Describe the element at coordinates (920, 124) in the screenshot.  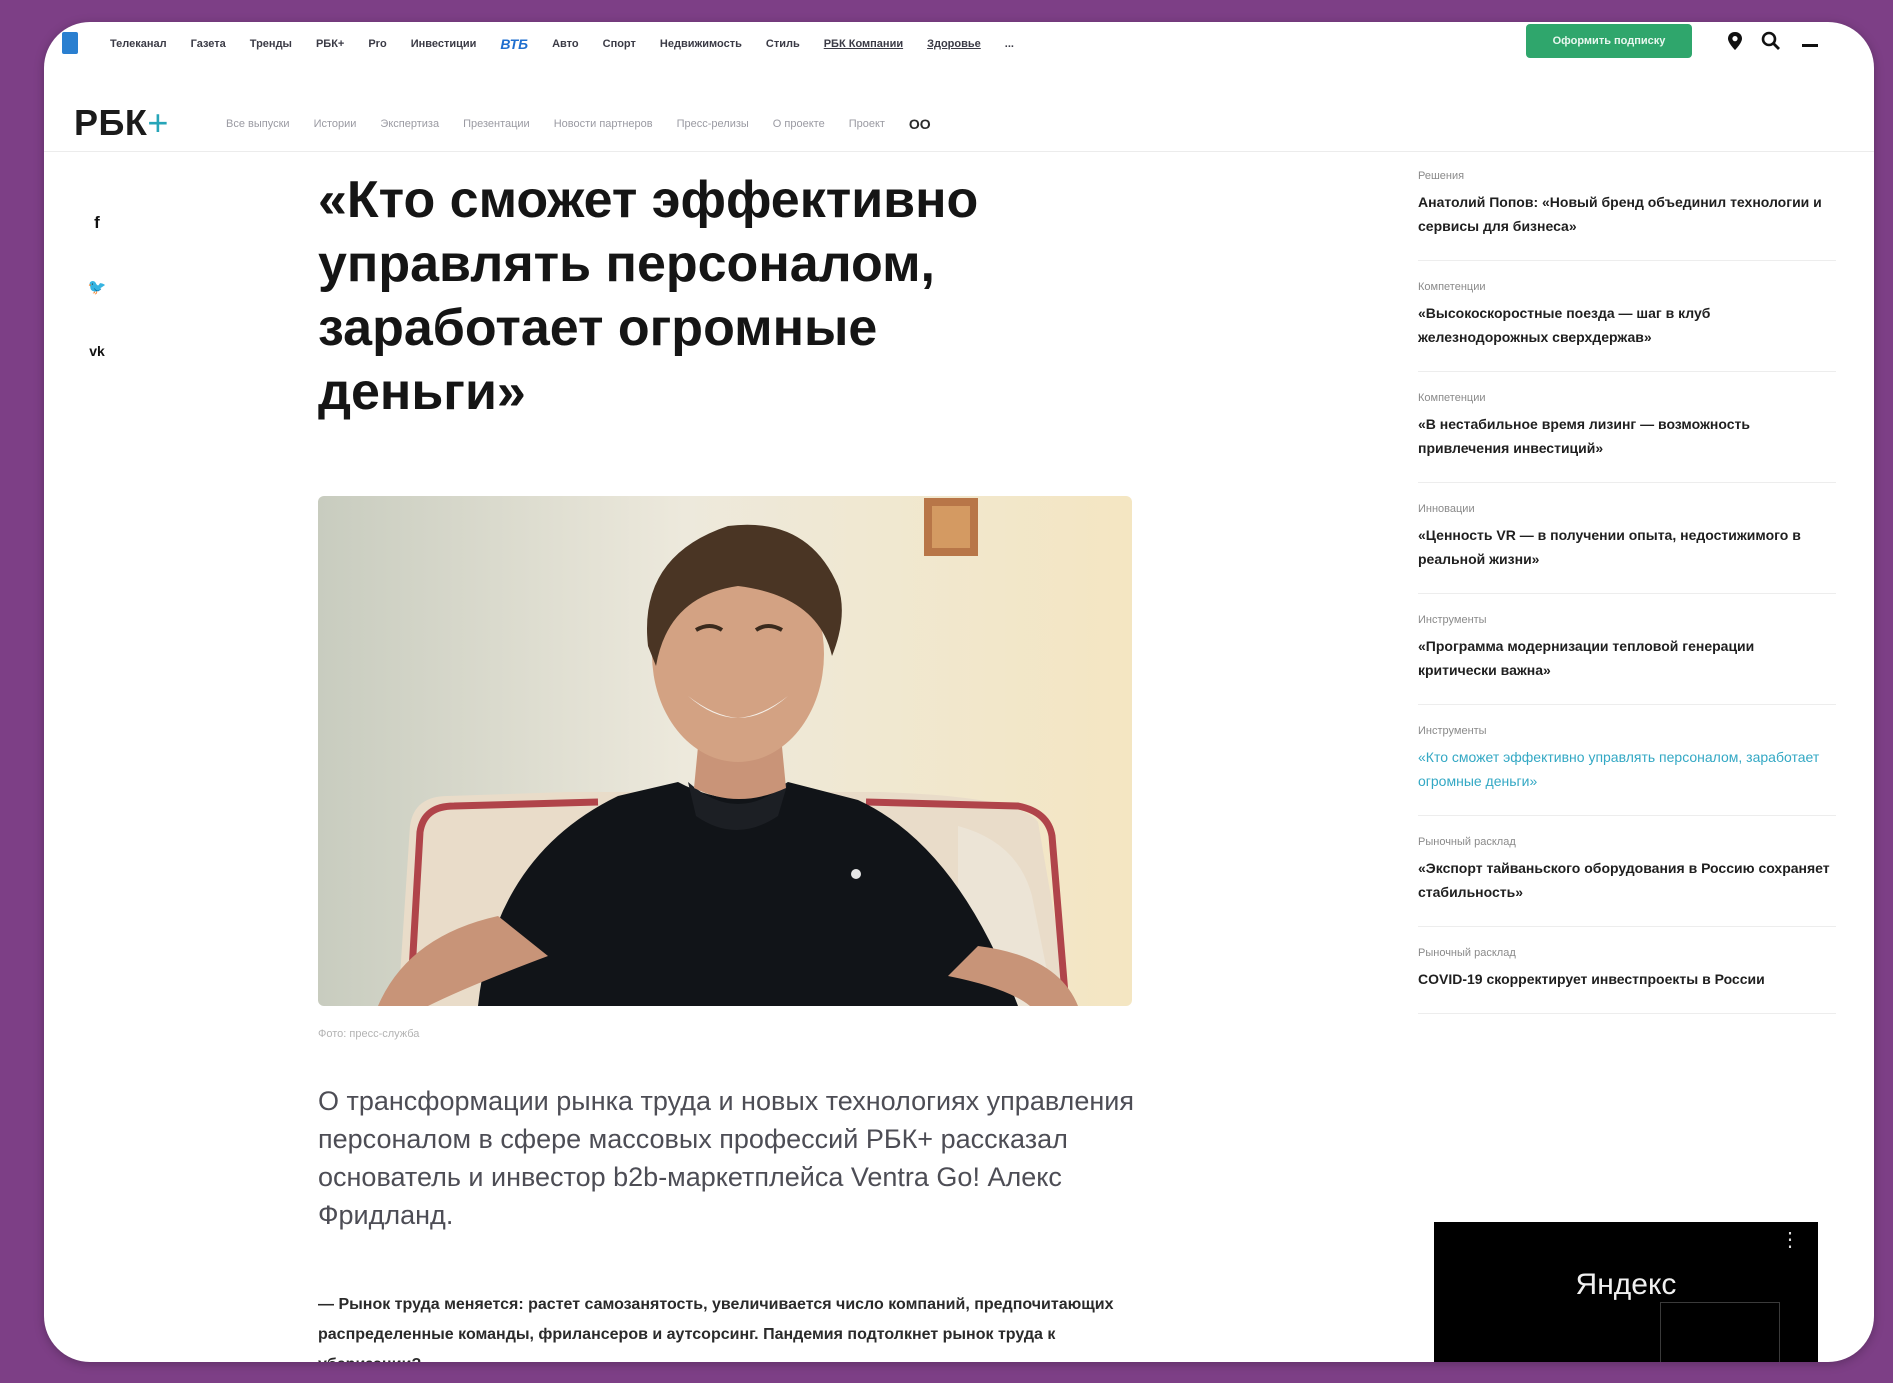
I see `subnav-project-logo: ОО` at that location.